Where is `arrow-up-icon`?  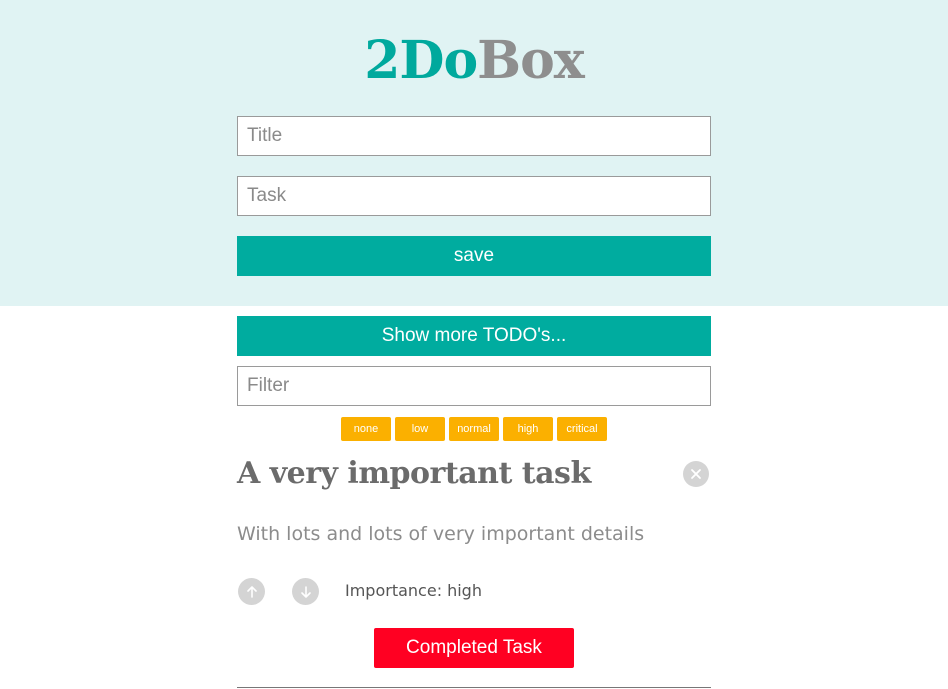 arrow-up-icon is located at coordinates (251, 591).